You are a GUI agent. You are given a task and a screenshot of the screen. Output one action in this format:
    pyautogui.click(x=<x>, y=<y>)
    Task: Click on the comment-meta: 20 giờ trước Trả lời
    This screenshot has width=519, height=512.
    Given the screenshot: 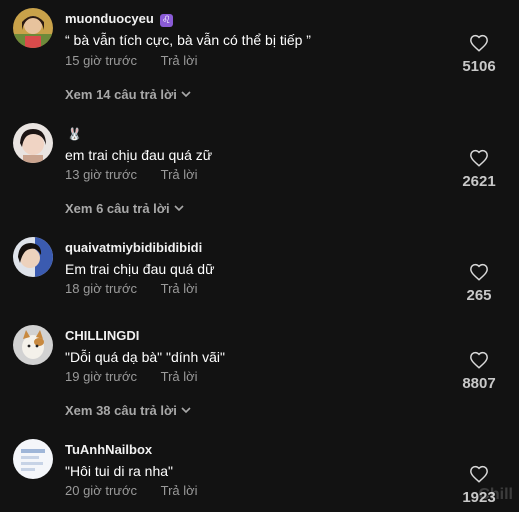 What is the action you would take?
    pyautogui.click(x=131, y=490)
    